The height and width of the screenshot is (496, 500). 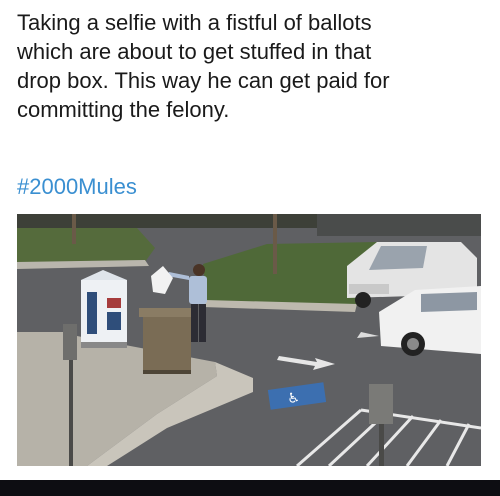 I want to click on tweet-text-line-4: committing the felony., so click(x=123, y=109).